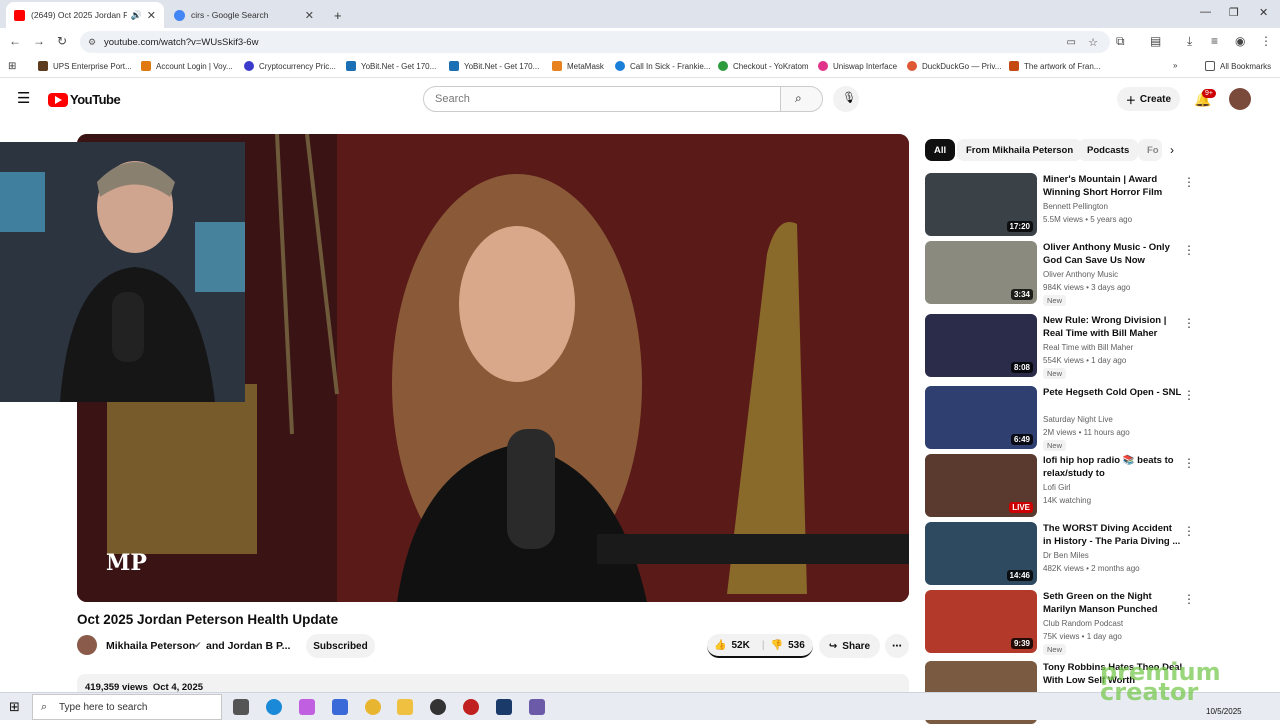 This screenshot has height=725, width=1280. What do you see at coordinates (405, 707) in the screenshot?
I see `explorer-icon` at bounding box center [405, 707].